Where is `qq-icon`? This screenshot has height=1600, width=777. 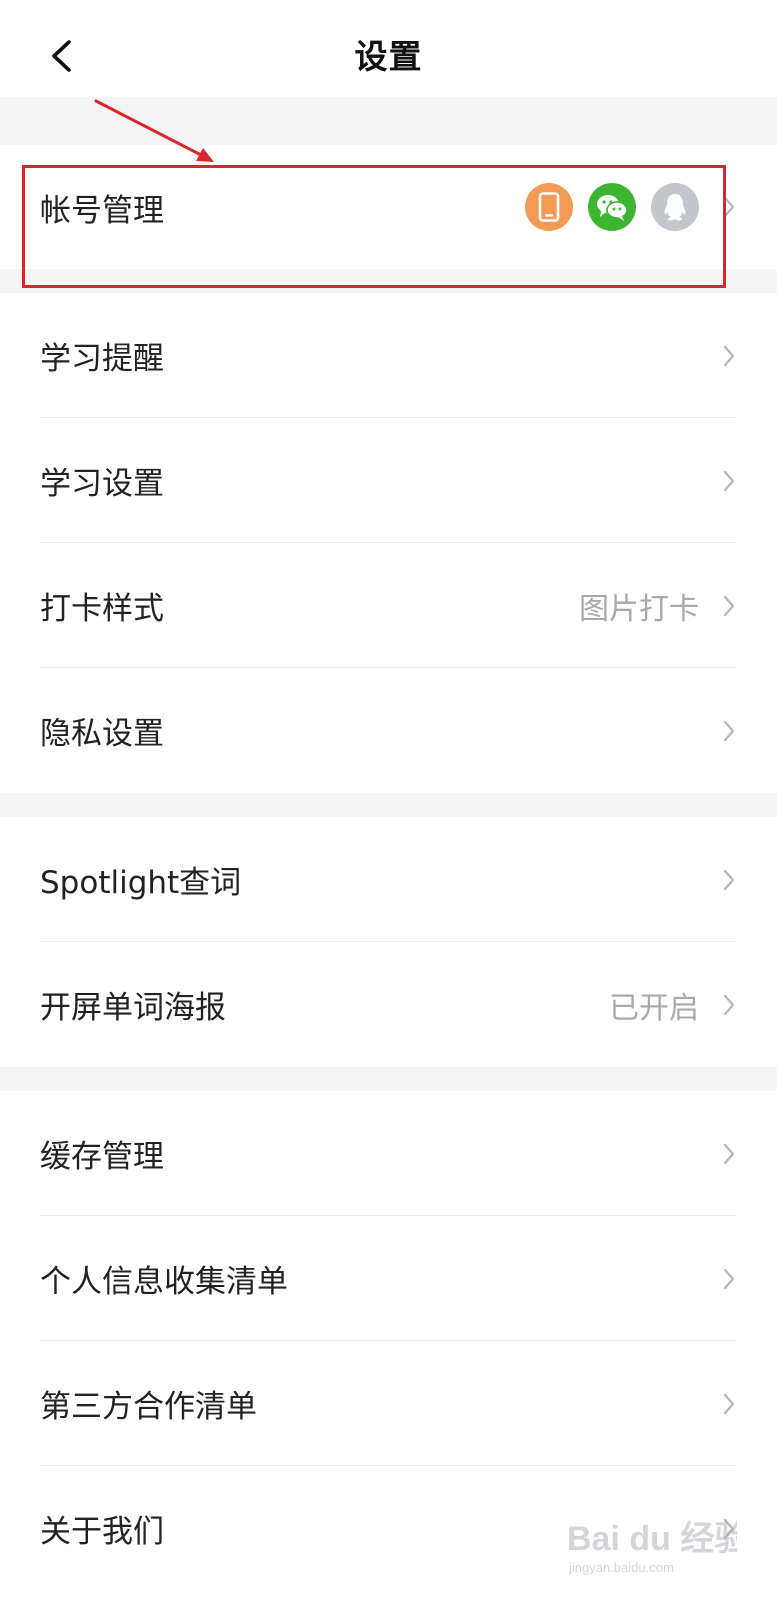 qq-icon is located at coordinates (675, 207).